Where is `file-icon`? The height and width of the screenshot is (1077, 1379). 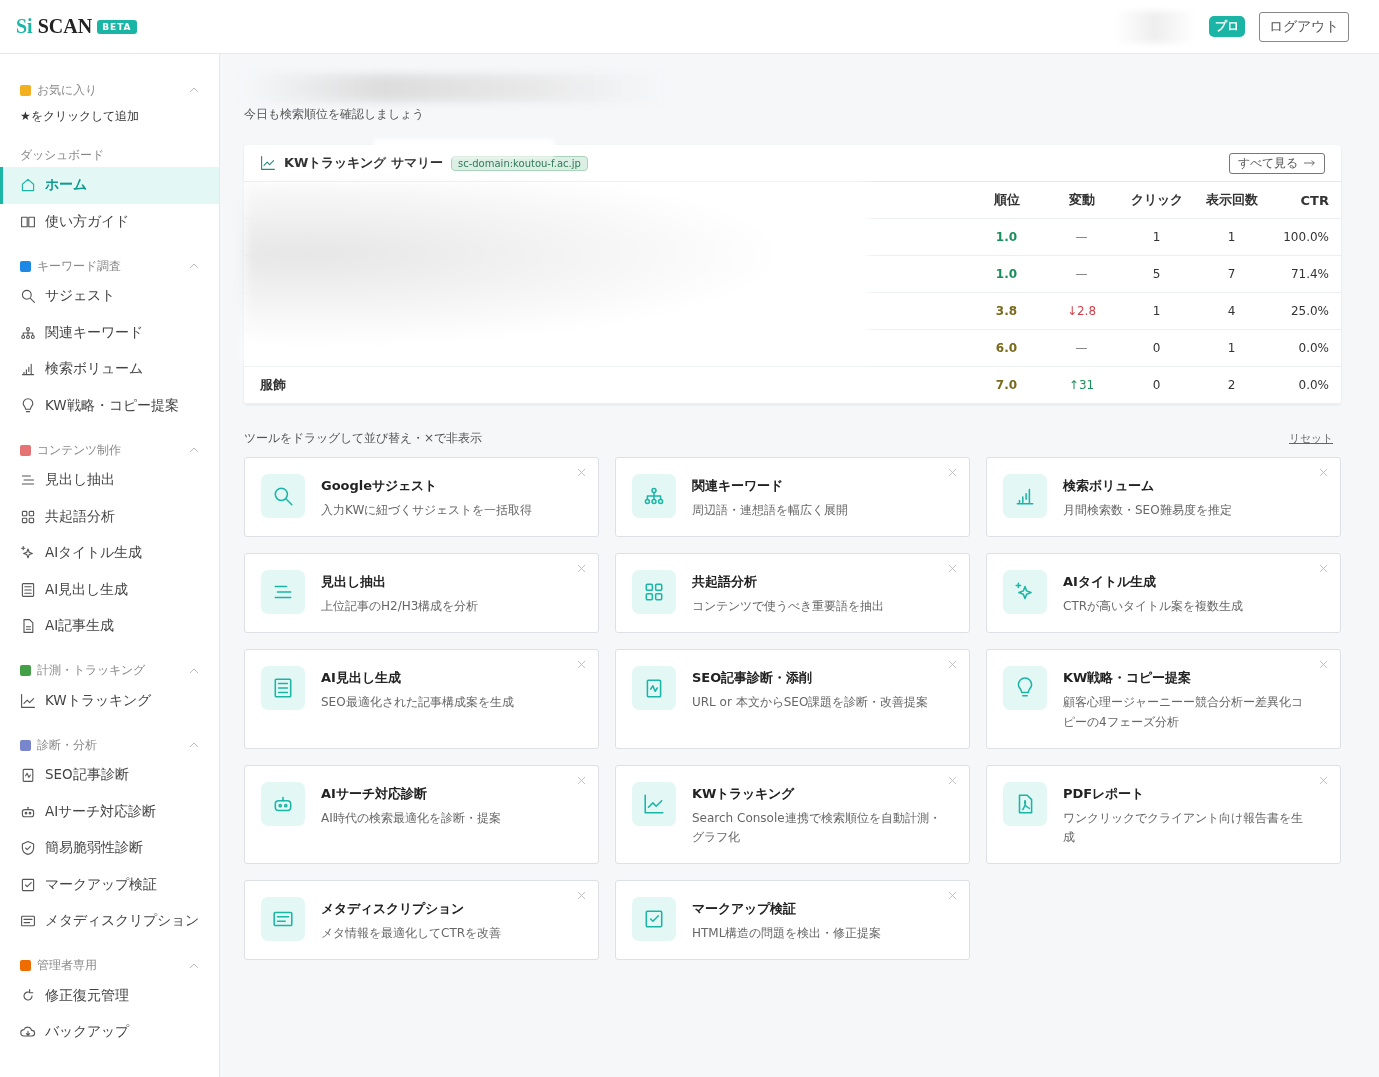 file-icon is located at coordinates (28, 626).